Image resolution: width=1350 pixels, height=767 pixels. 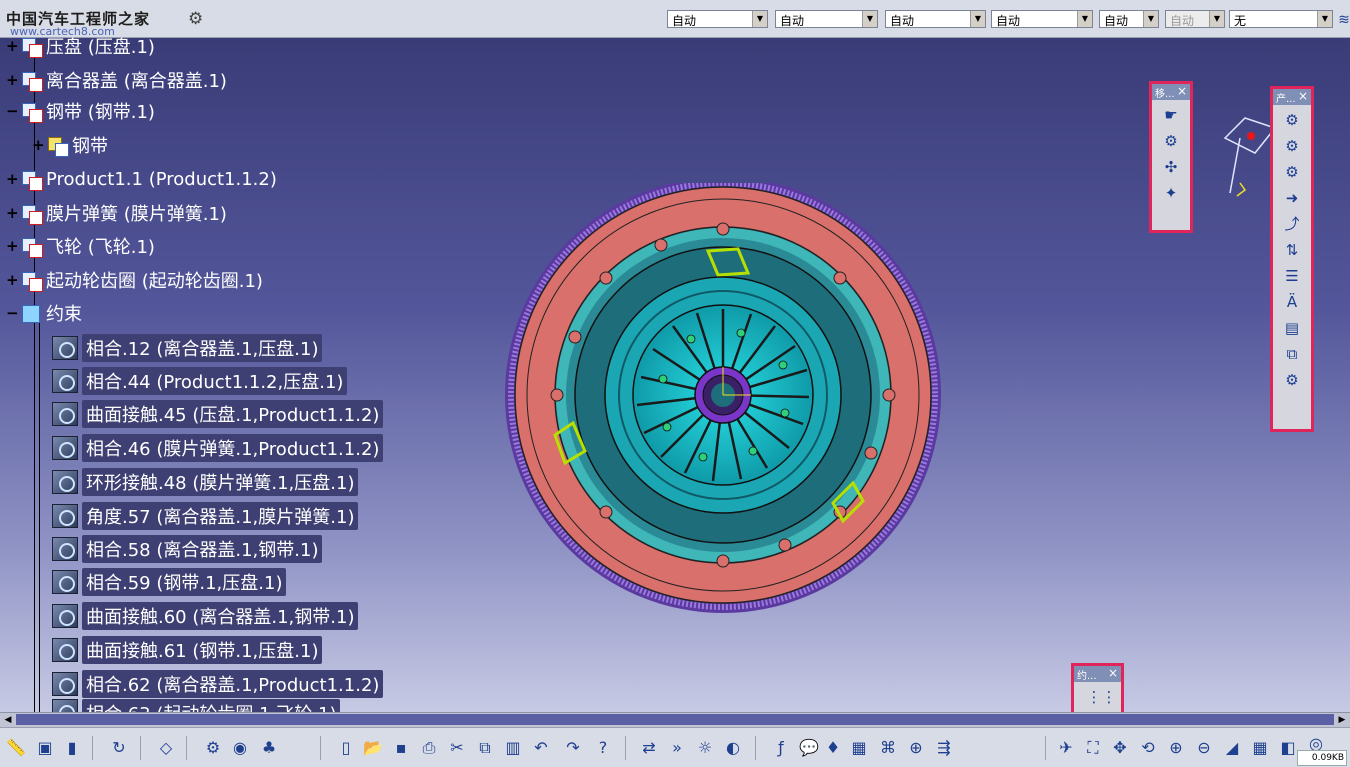 What do you see at coordinates (1292, 380) in the screenshot?
I see `fast-multi-instantiation-icon: ⚙` at bounding box center [1292, 380].